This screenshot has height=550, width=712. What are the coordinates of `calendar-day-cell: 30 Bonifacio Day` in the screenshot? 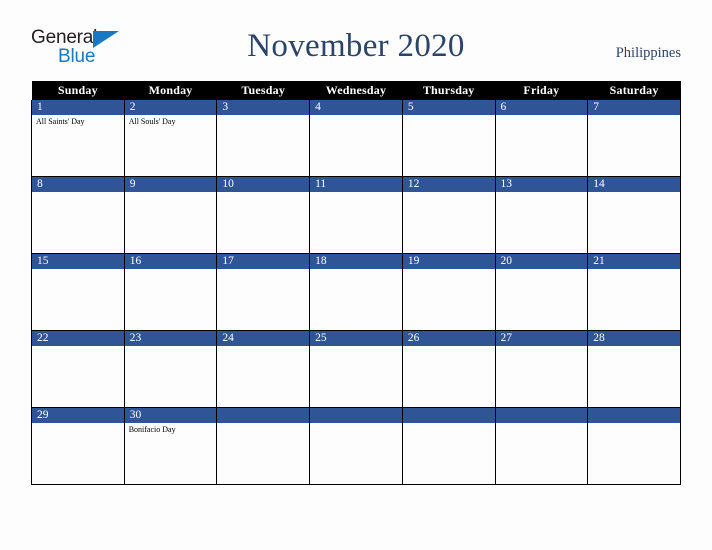 It's located at (170, 446).